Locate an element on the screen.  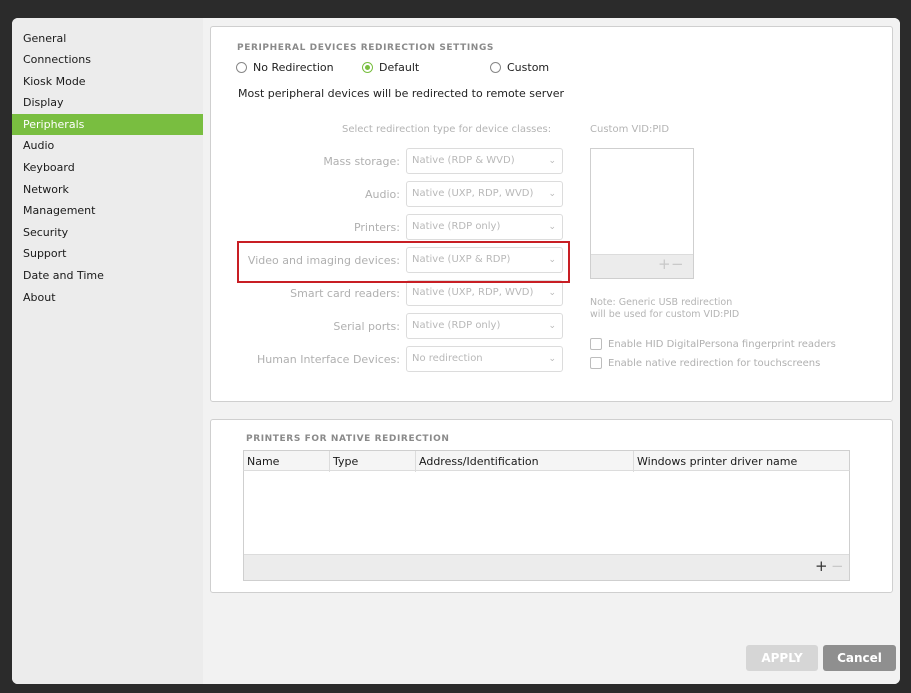
sidebar-item-support: Support is located at coordinates (107, 253).